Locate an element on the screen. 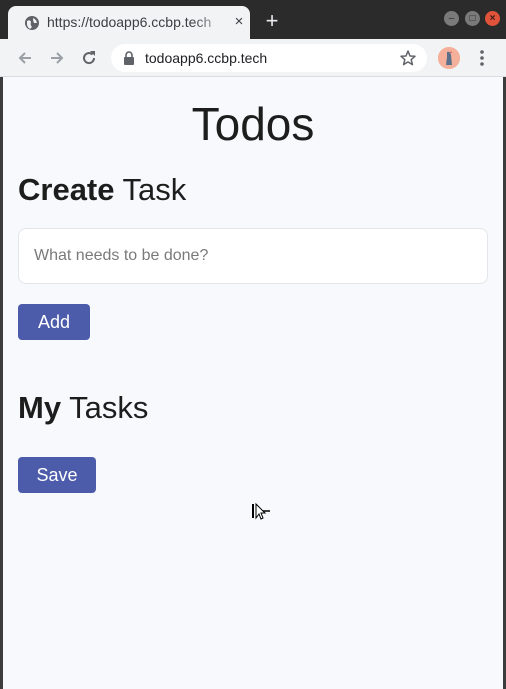 This screenshot has width=506, height=689. my-tasks-heading: My Tasks is located at coordinates (83, 408).